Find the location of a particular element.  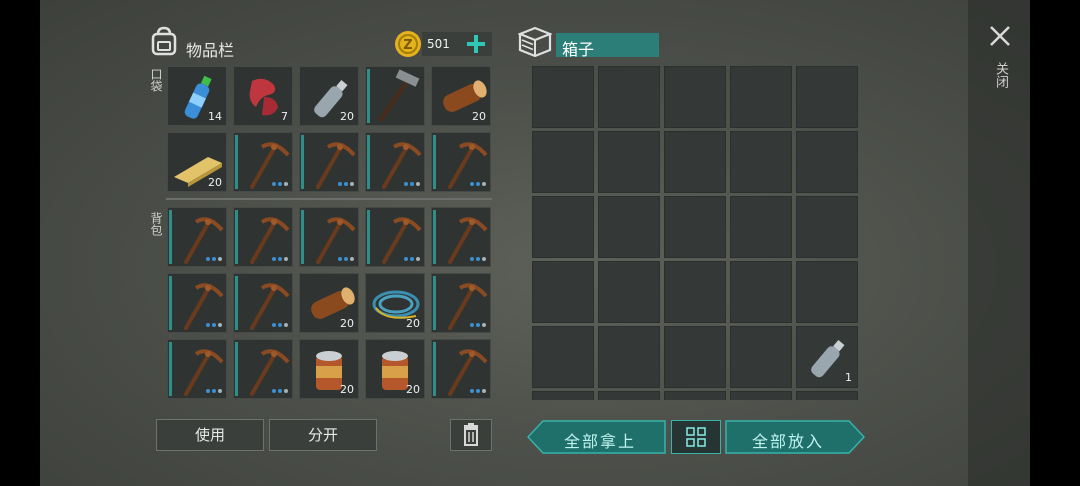

coin-count: 501 is located at coordinates (438, 44).